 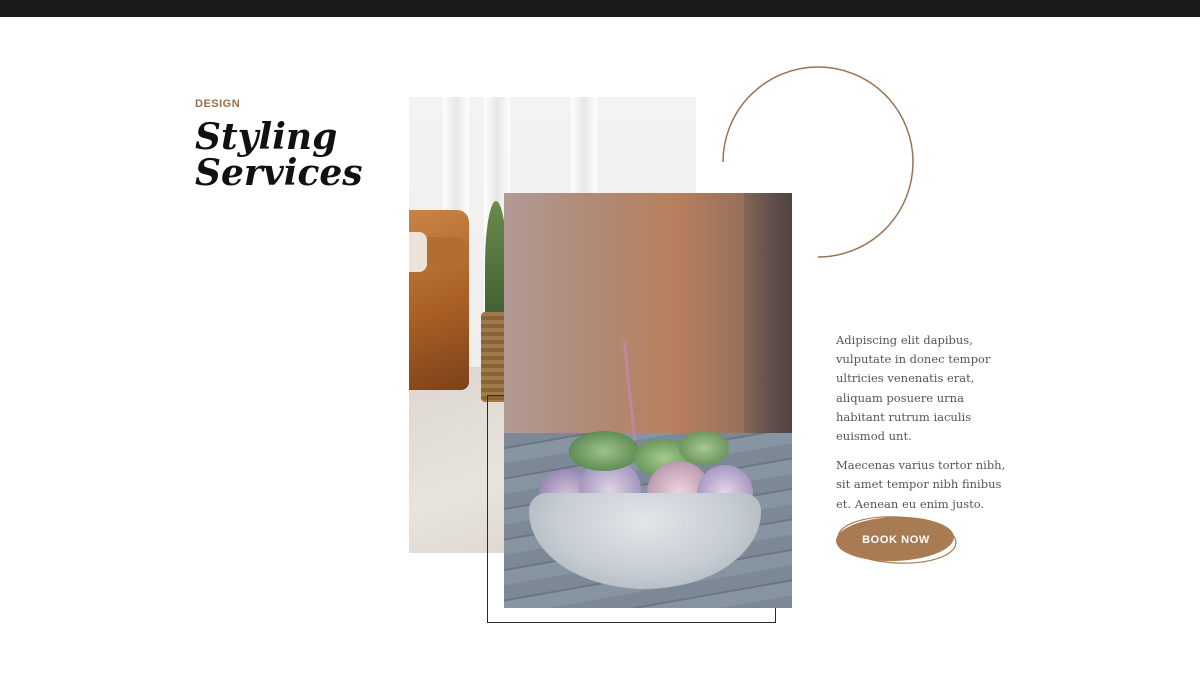 I want to click on decorative-arc, so click(x=818, y=162).